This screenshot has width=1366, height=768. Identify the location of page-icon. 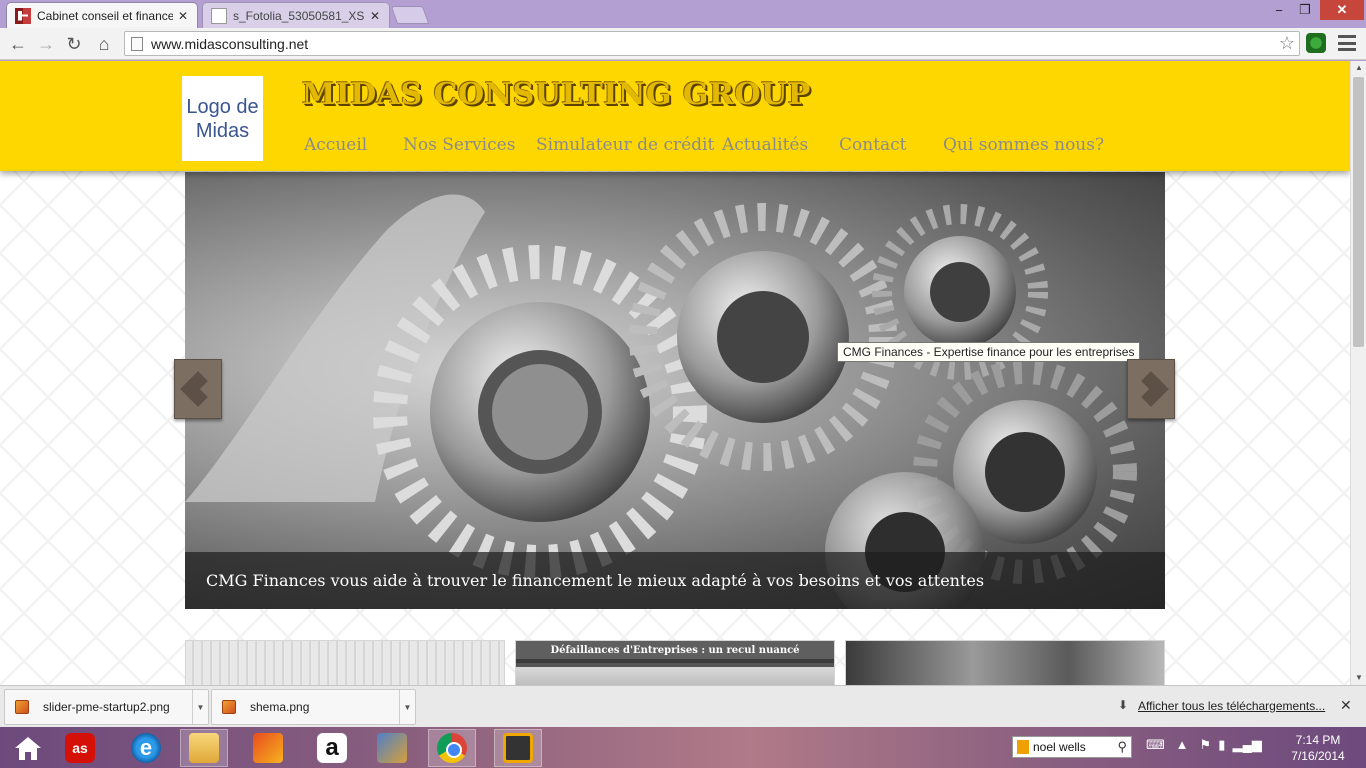
(137, 43).